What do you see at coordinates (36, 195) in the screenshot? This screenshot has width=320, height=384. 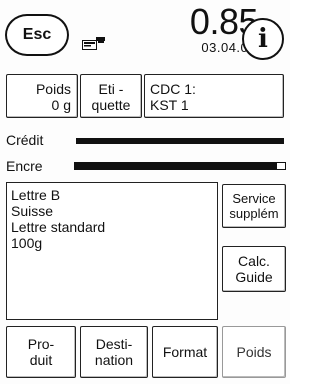 I see `mail-info-line: Lettre B` at bounding box center [36, 195].